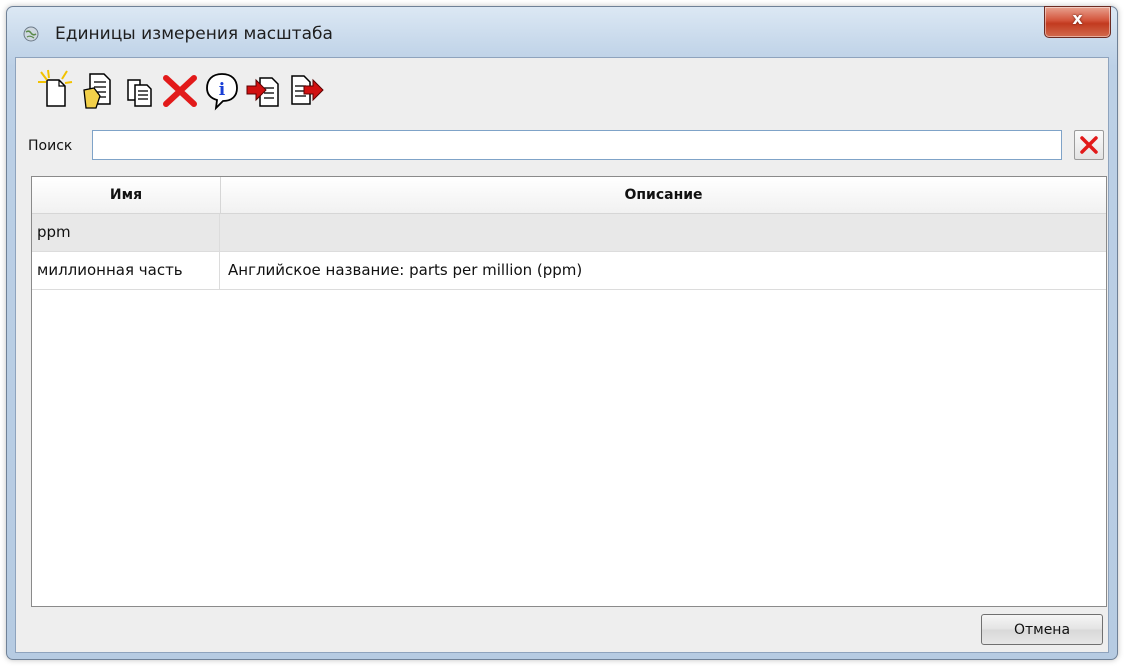 The image size is (1126, 669). What do you see at coordinates (50, 146) in the screenshot?
I see `search-label: Поиск` at bounding box center [50, 146].